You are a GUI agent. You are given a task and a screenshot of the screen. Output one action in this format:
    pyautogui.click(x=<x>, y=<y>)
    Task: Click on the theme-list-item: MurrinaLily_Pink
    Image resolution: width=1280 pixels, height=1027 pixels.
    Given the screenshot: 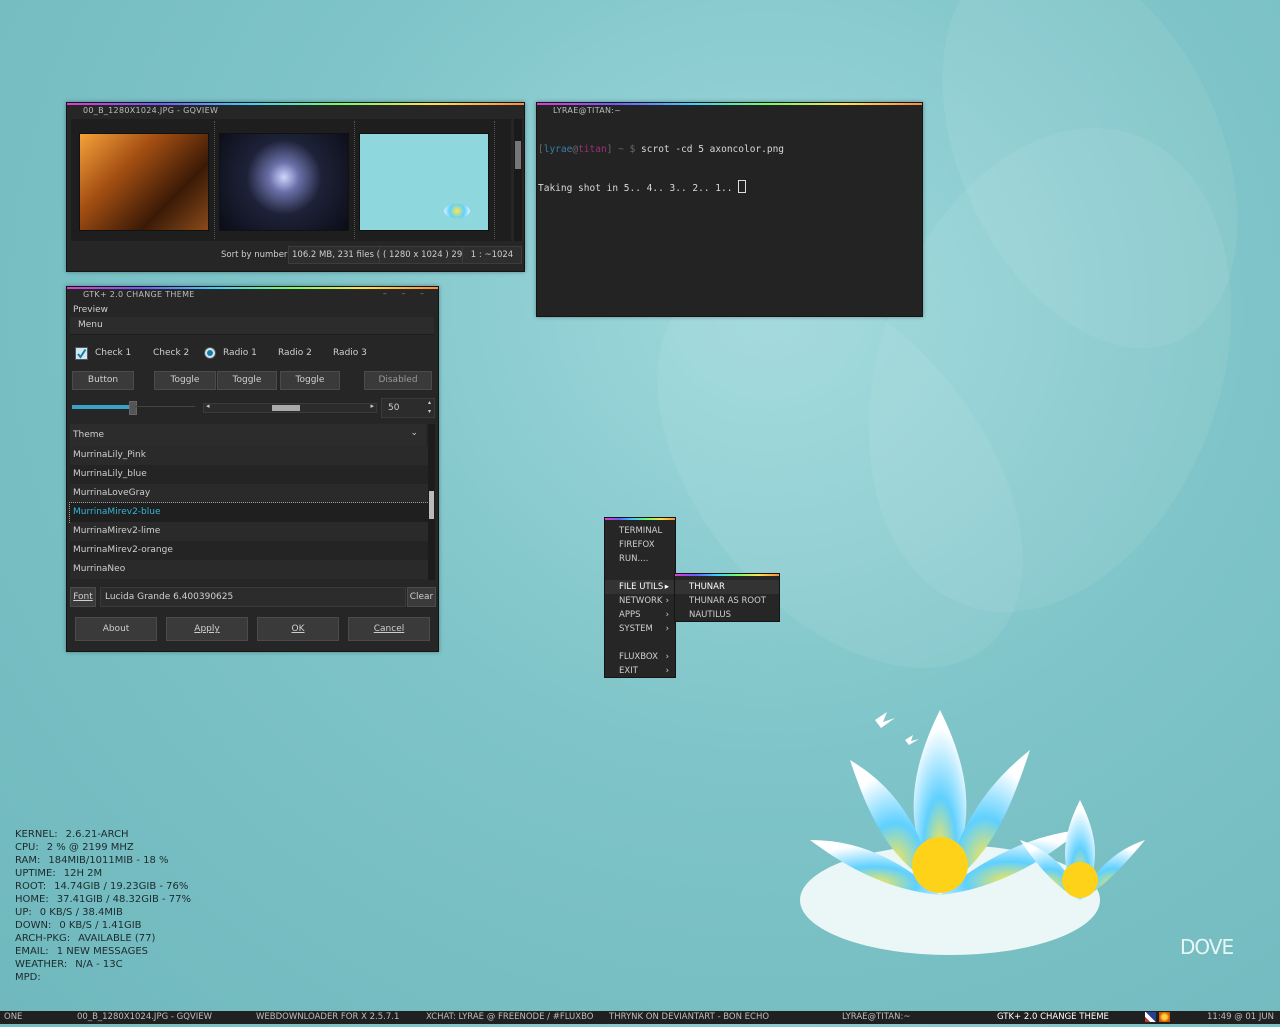 What is the action you would take?
    pyautogui.click(x=249, y=455)
    